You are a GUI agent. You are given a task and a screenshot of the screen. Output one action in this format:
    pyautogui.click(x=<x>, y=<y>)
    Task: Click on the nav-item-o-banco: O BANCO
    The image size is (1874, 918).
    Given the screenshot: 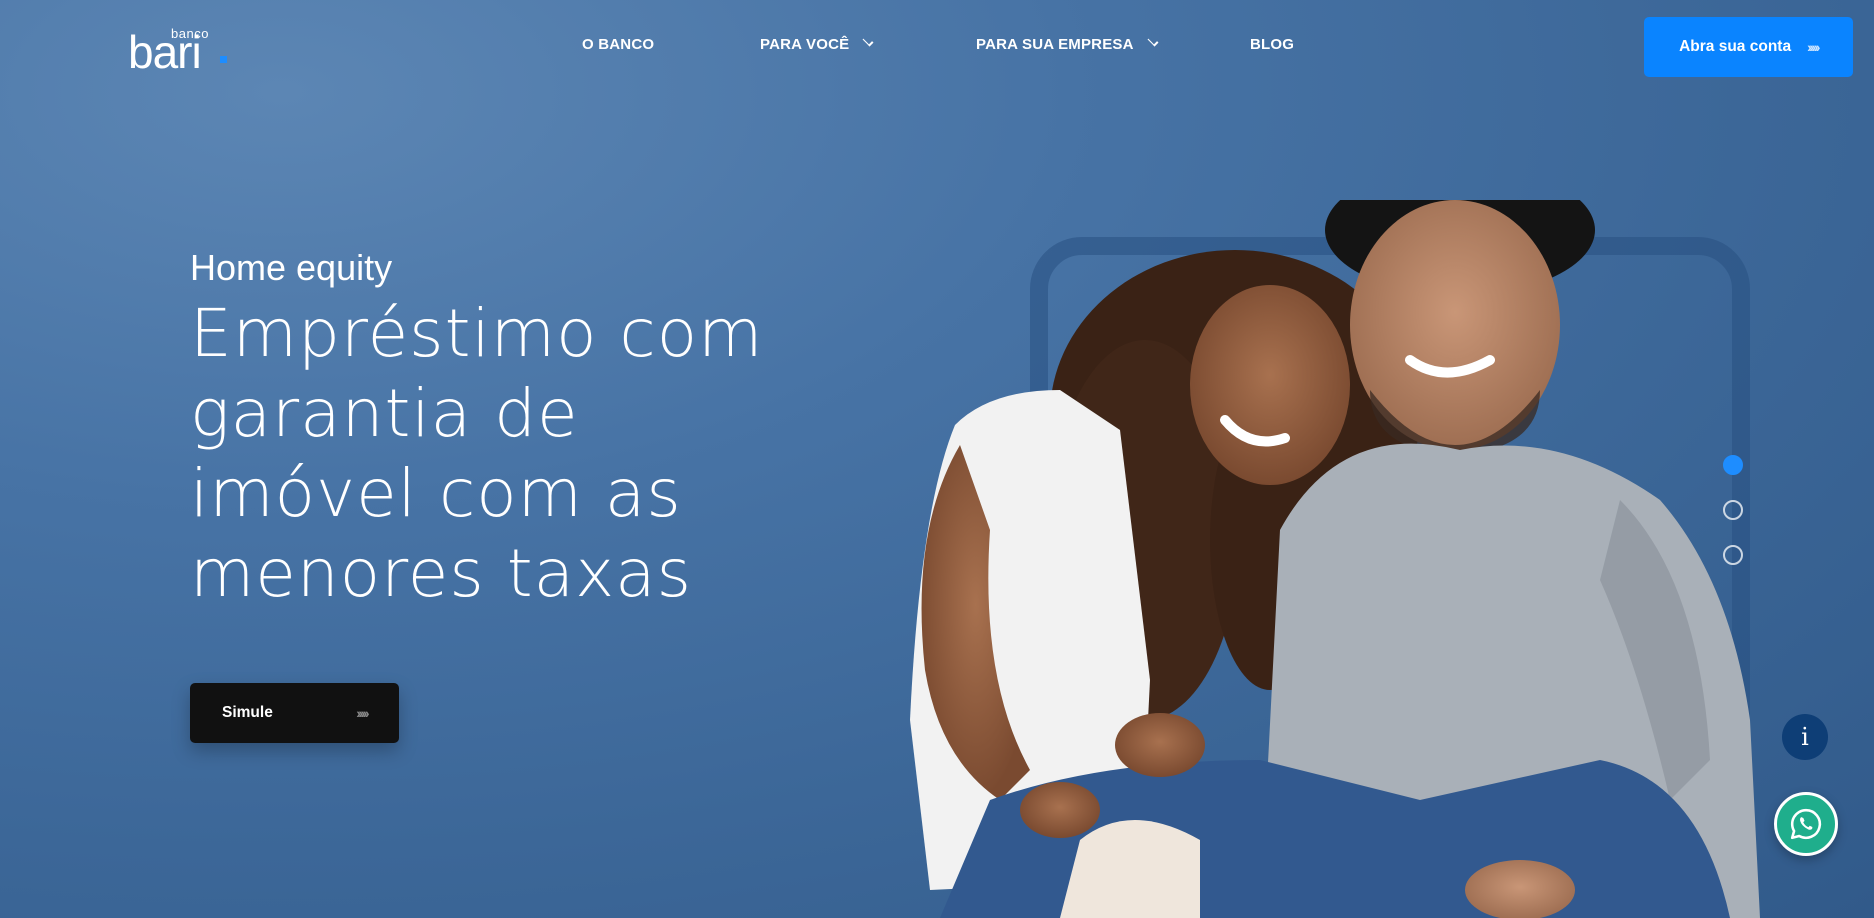 What is the action you would take?
    pyautogui.click(x=618, y=44)
    